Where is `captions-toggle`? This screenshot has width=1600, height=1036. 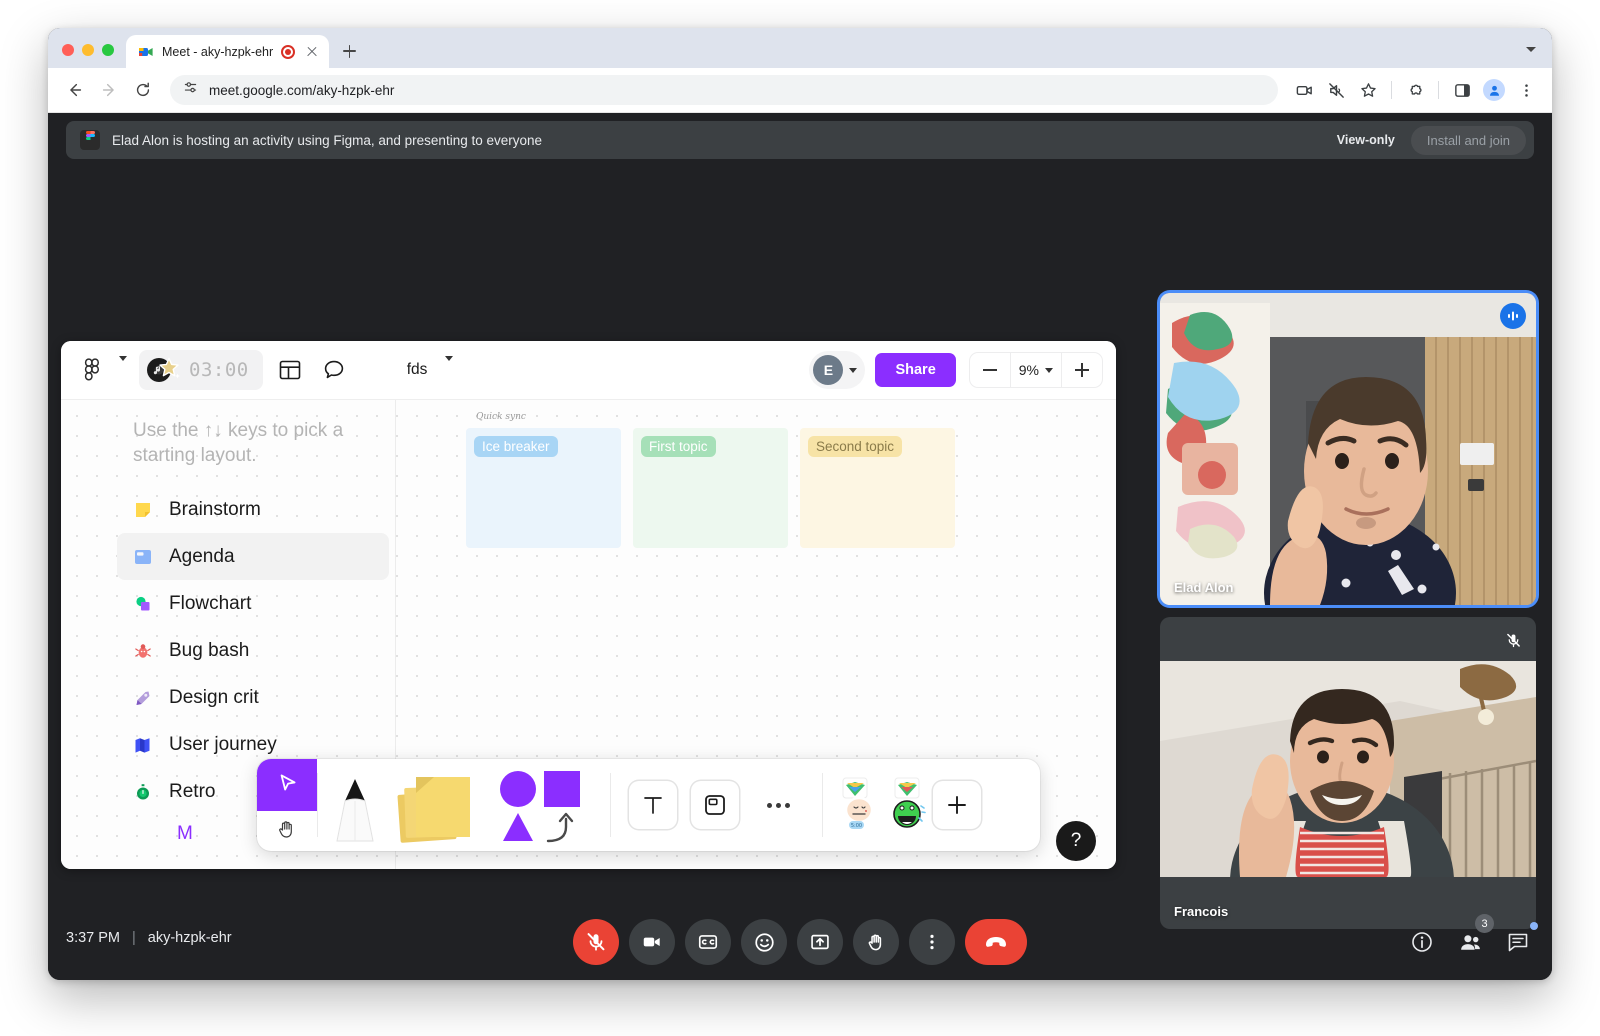
captions-toggle is located at coordinates (708, 942).